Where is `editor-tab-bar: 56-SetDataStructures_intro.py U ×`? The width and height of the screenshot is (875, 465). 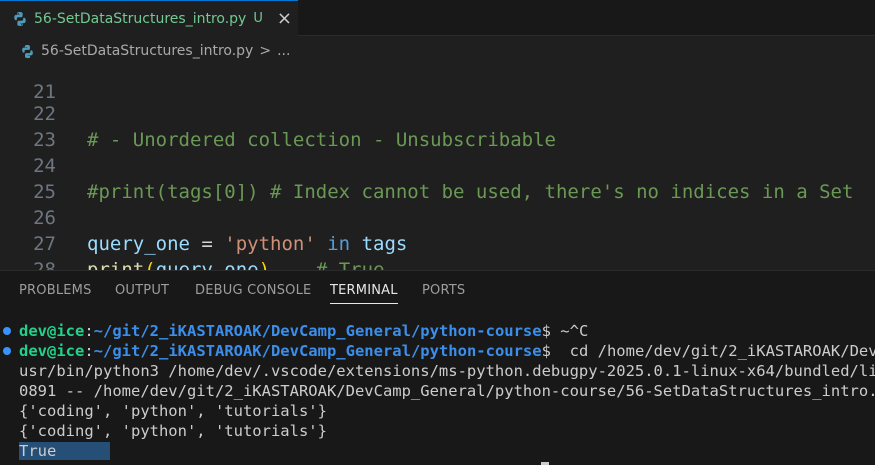
editor-tab-bar: 56-SetDataStructures_intro.py U × is located at coordinates (437, 18).